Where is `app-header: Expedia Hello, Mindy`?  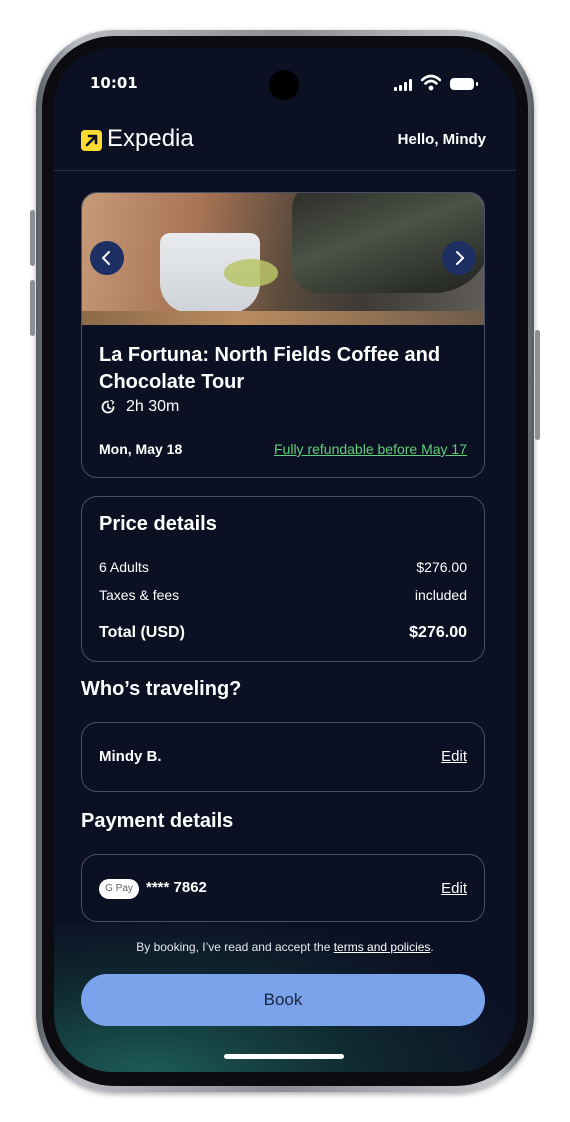
app-header: Expedia Hello, Mindy is located at coordinates (285, 145).